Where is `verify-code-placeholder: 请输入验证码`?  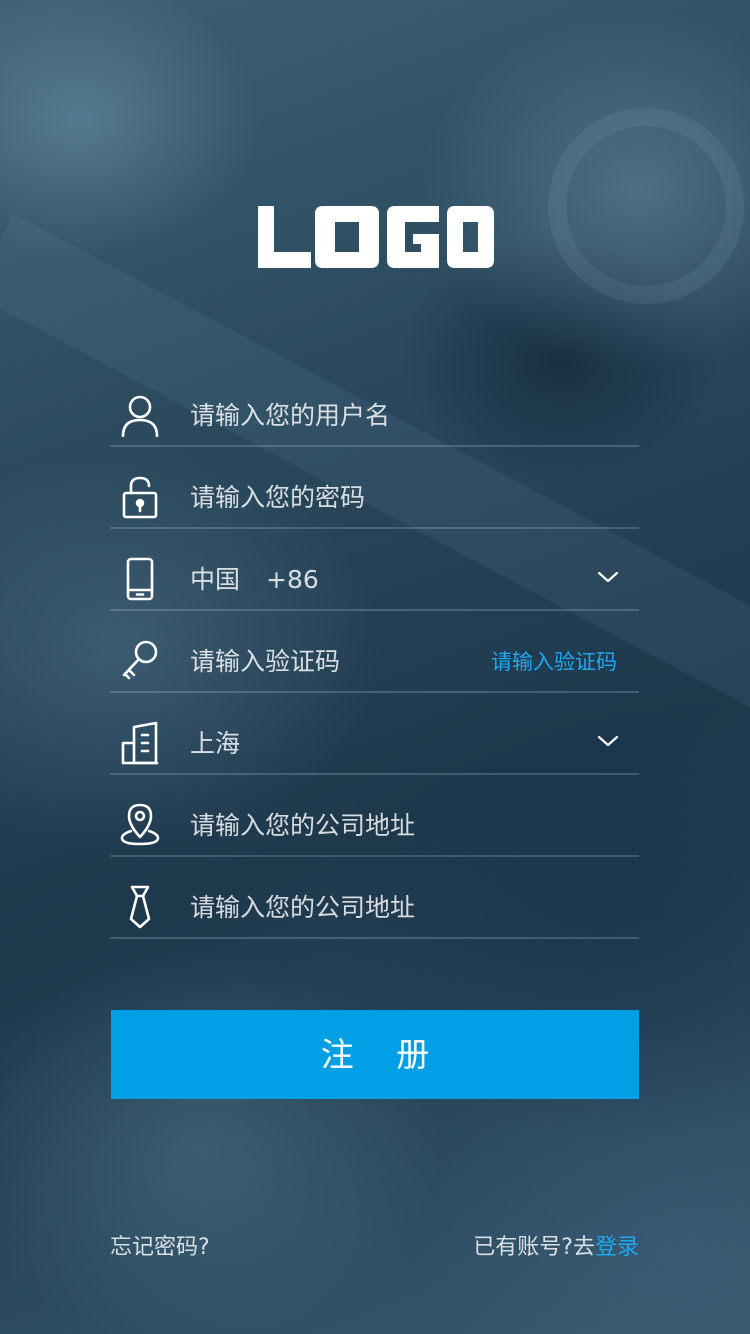 verify-code-placeholder: 请输入验证码 is located at coordinates (265, 661).